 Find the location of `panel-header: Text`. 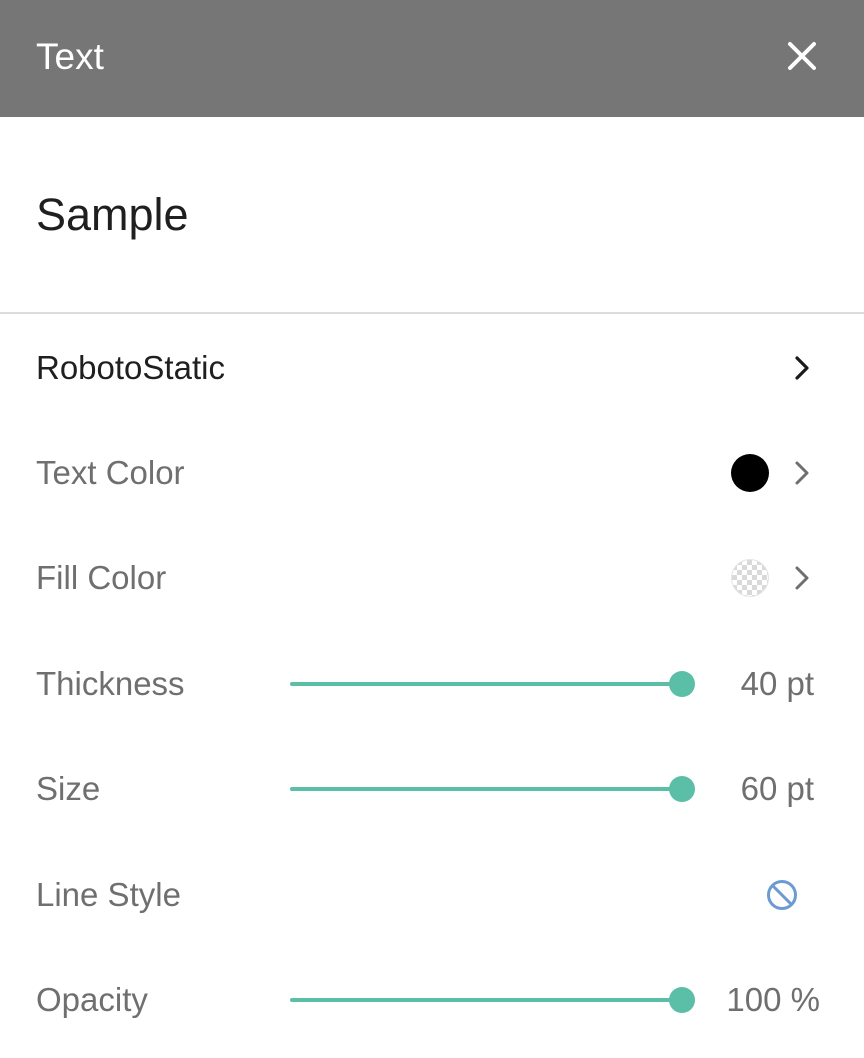

panel-header: Text is located at coordinates (432, 58).